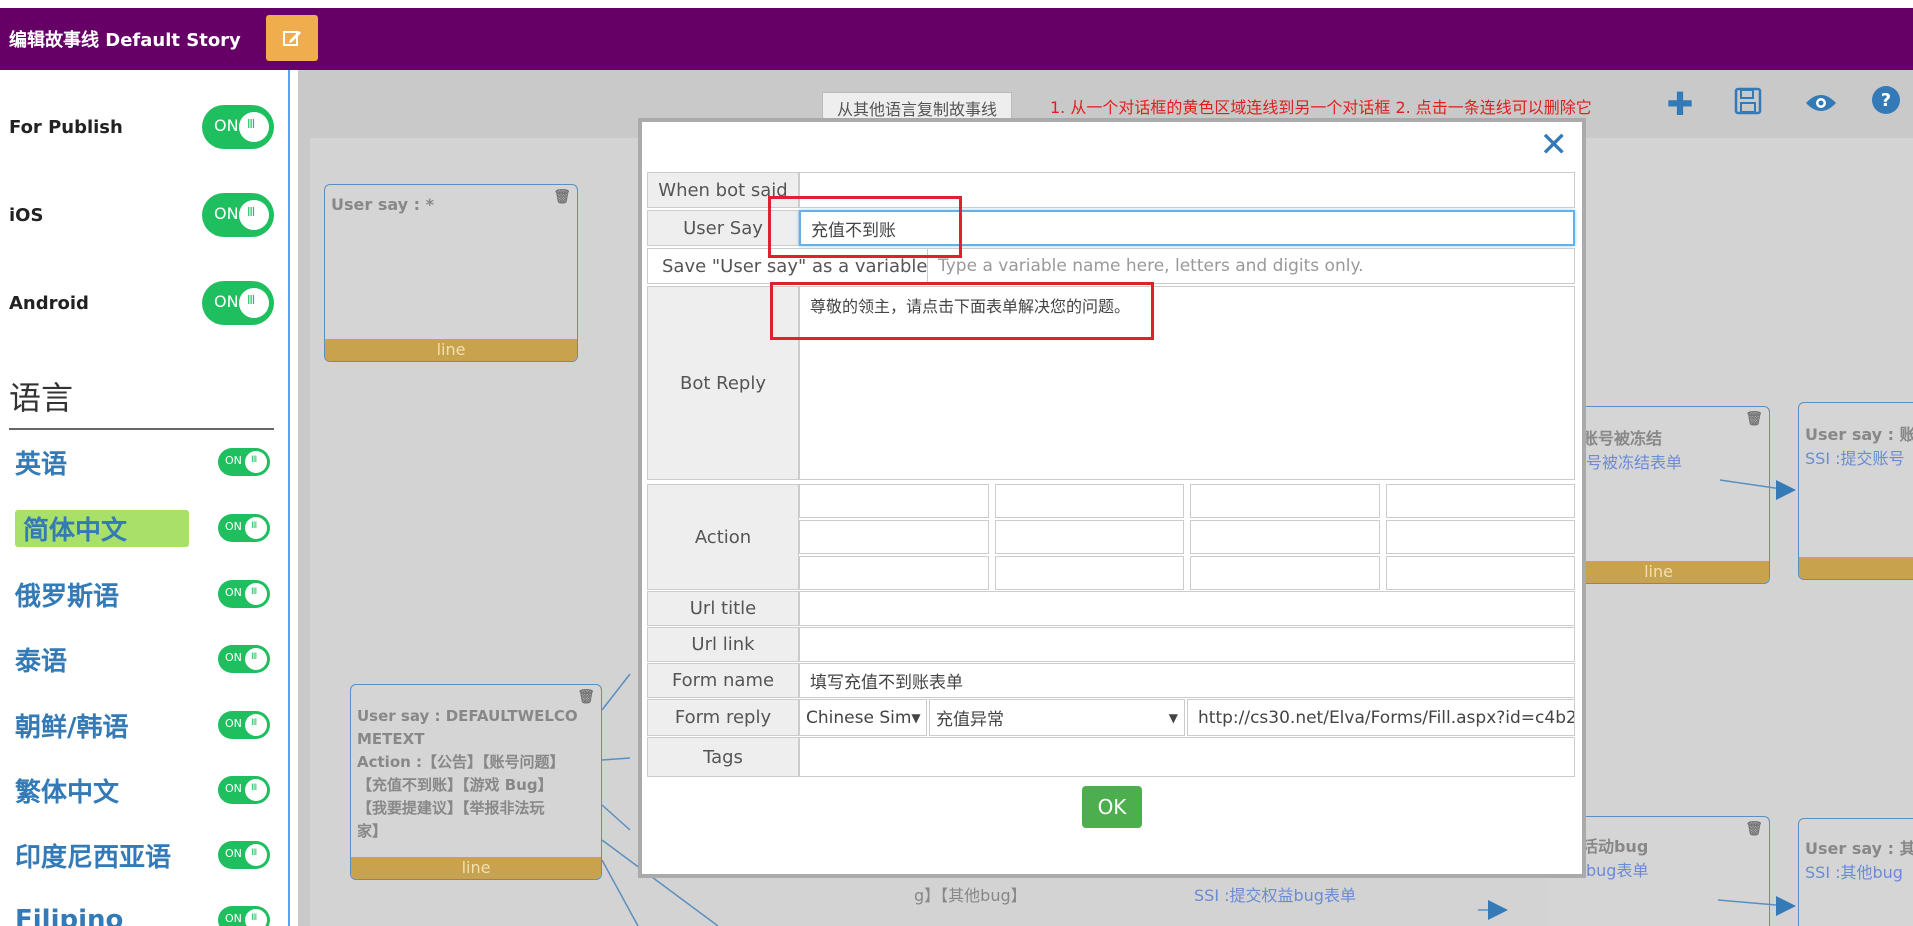 This screenshot has width=1913, height=926. Describe the element at coordinates (142, 725) in the screenshot. I see `language-item: 朝鲜/韩语 ON` at that location.